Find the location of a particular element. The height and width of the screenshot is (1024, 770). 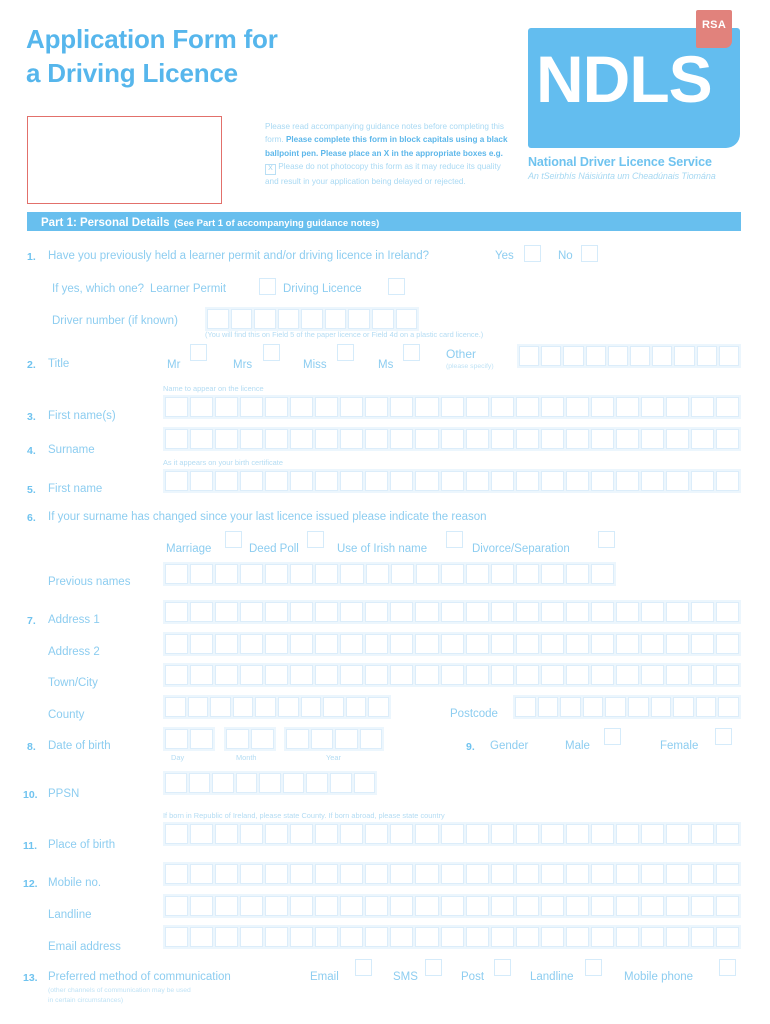

q6-irish-name-checkbox is located at coordinates (454, 539).